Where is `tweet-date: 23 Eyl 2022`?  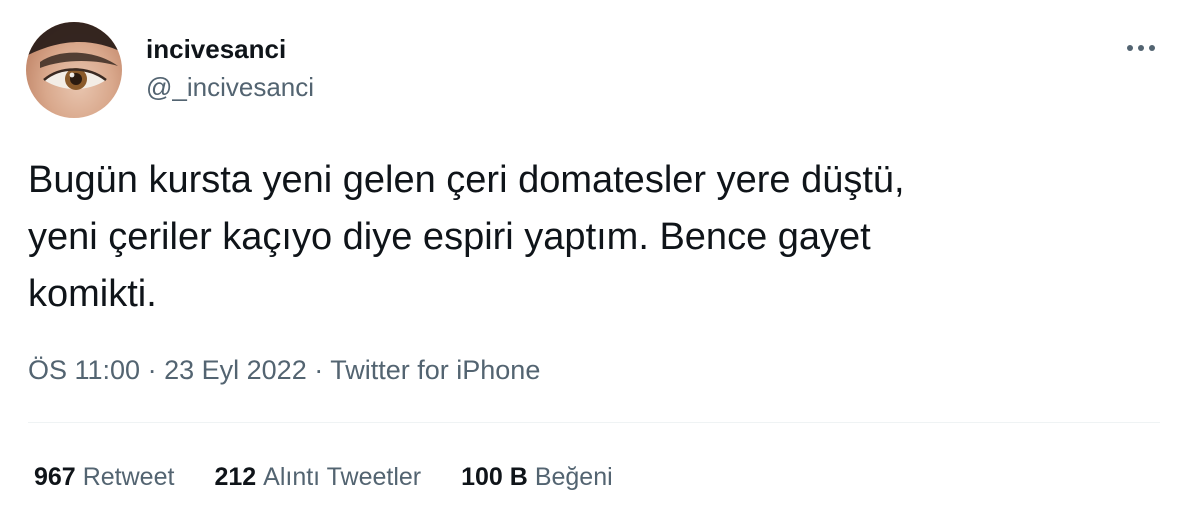 tweet-date: 23 Eyl 2022 is located at coordinates (235, 370).